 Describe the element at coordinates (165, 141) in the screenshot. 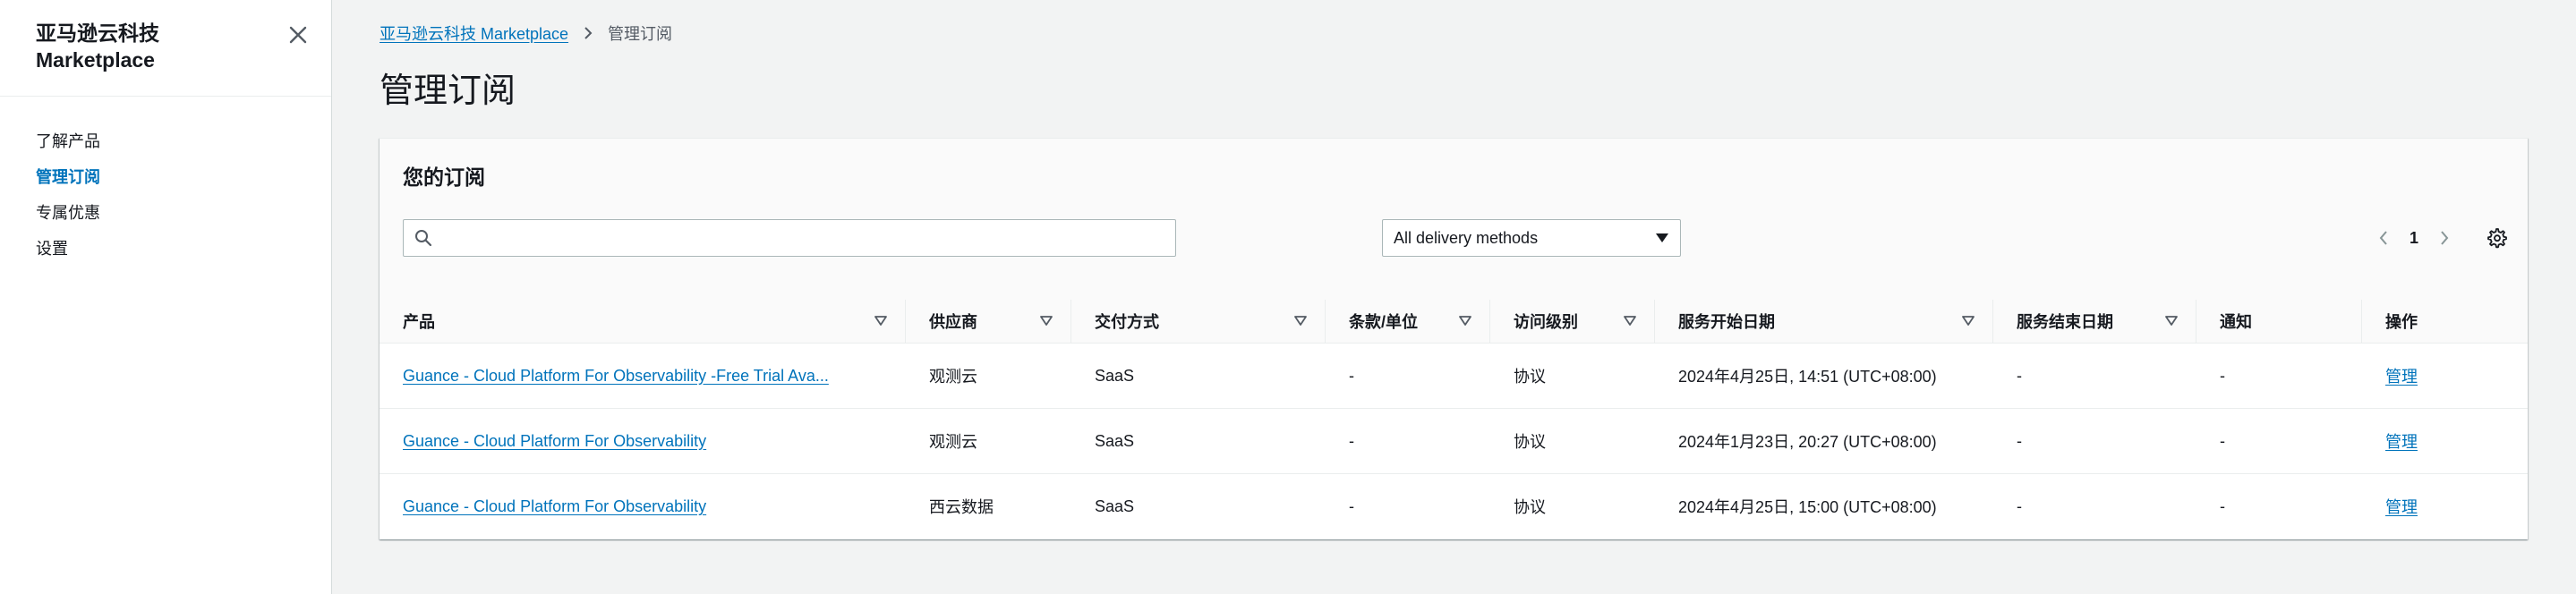

I see `sidebar-item-discover: 了解产品` at that location.